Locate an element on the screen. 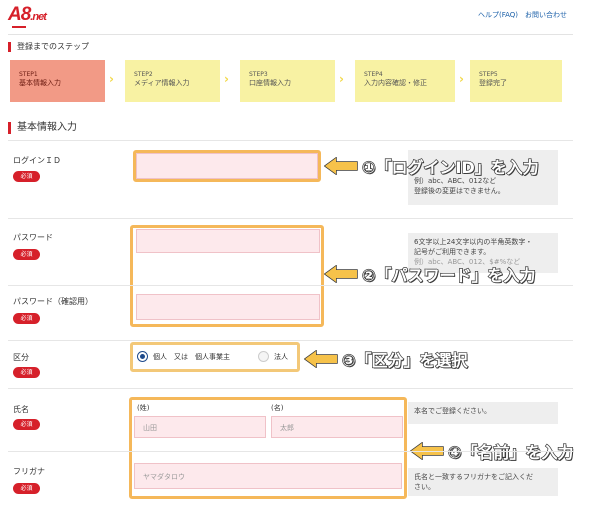  step-number: STEP1 is located at coordinates (28, 74).